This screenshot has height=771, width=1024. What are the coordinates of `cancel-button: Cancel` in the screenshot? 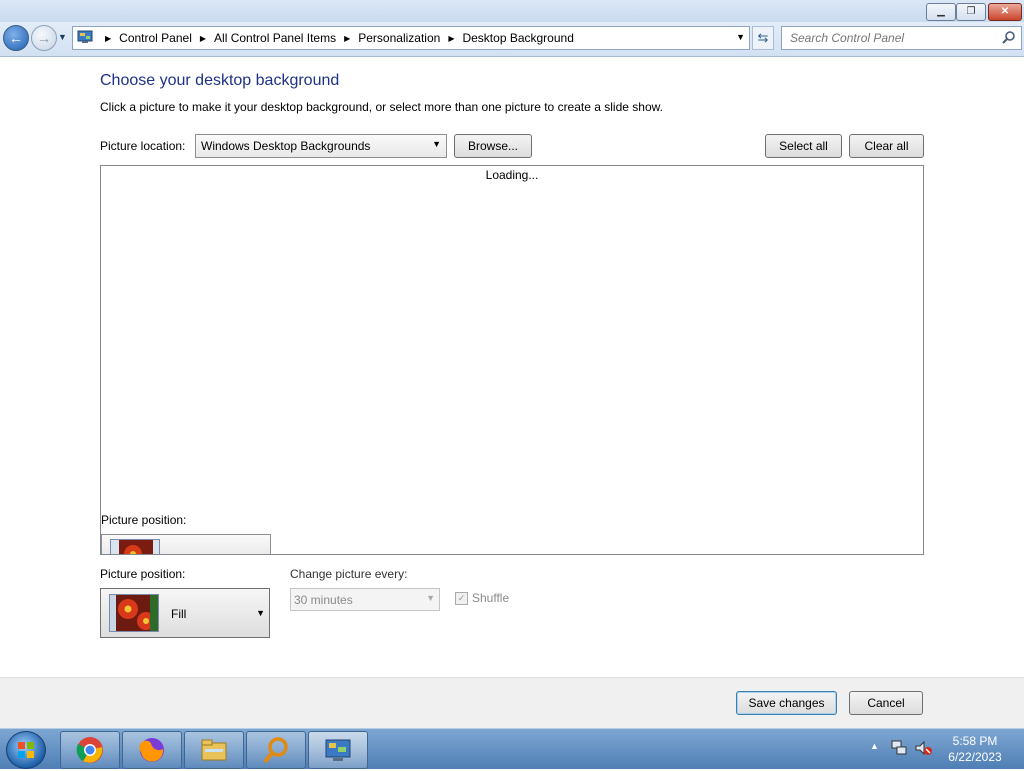 It's located at (886, 703).